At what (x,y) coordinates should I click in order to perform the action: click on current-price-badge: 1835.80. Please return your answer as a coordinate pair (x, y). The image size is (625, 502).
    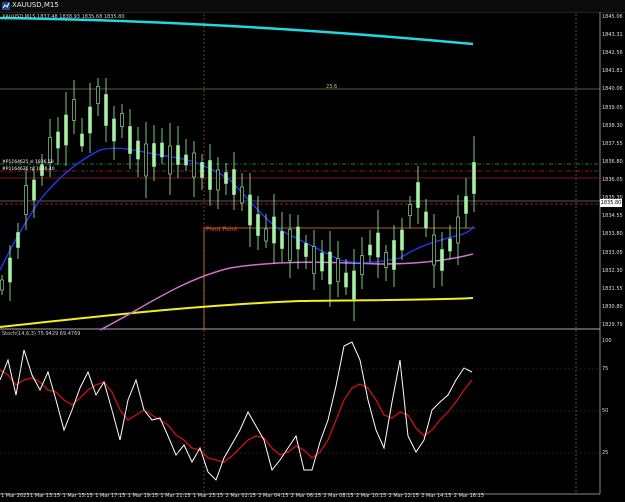
    Looking at the image, I should click on (611, 203).